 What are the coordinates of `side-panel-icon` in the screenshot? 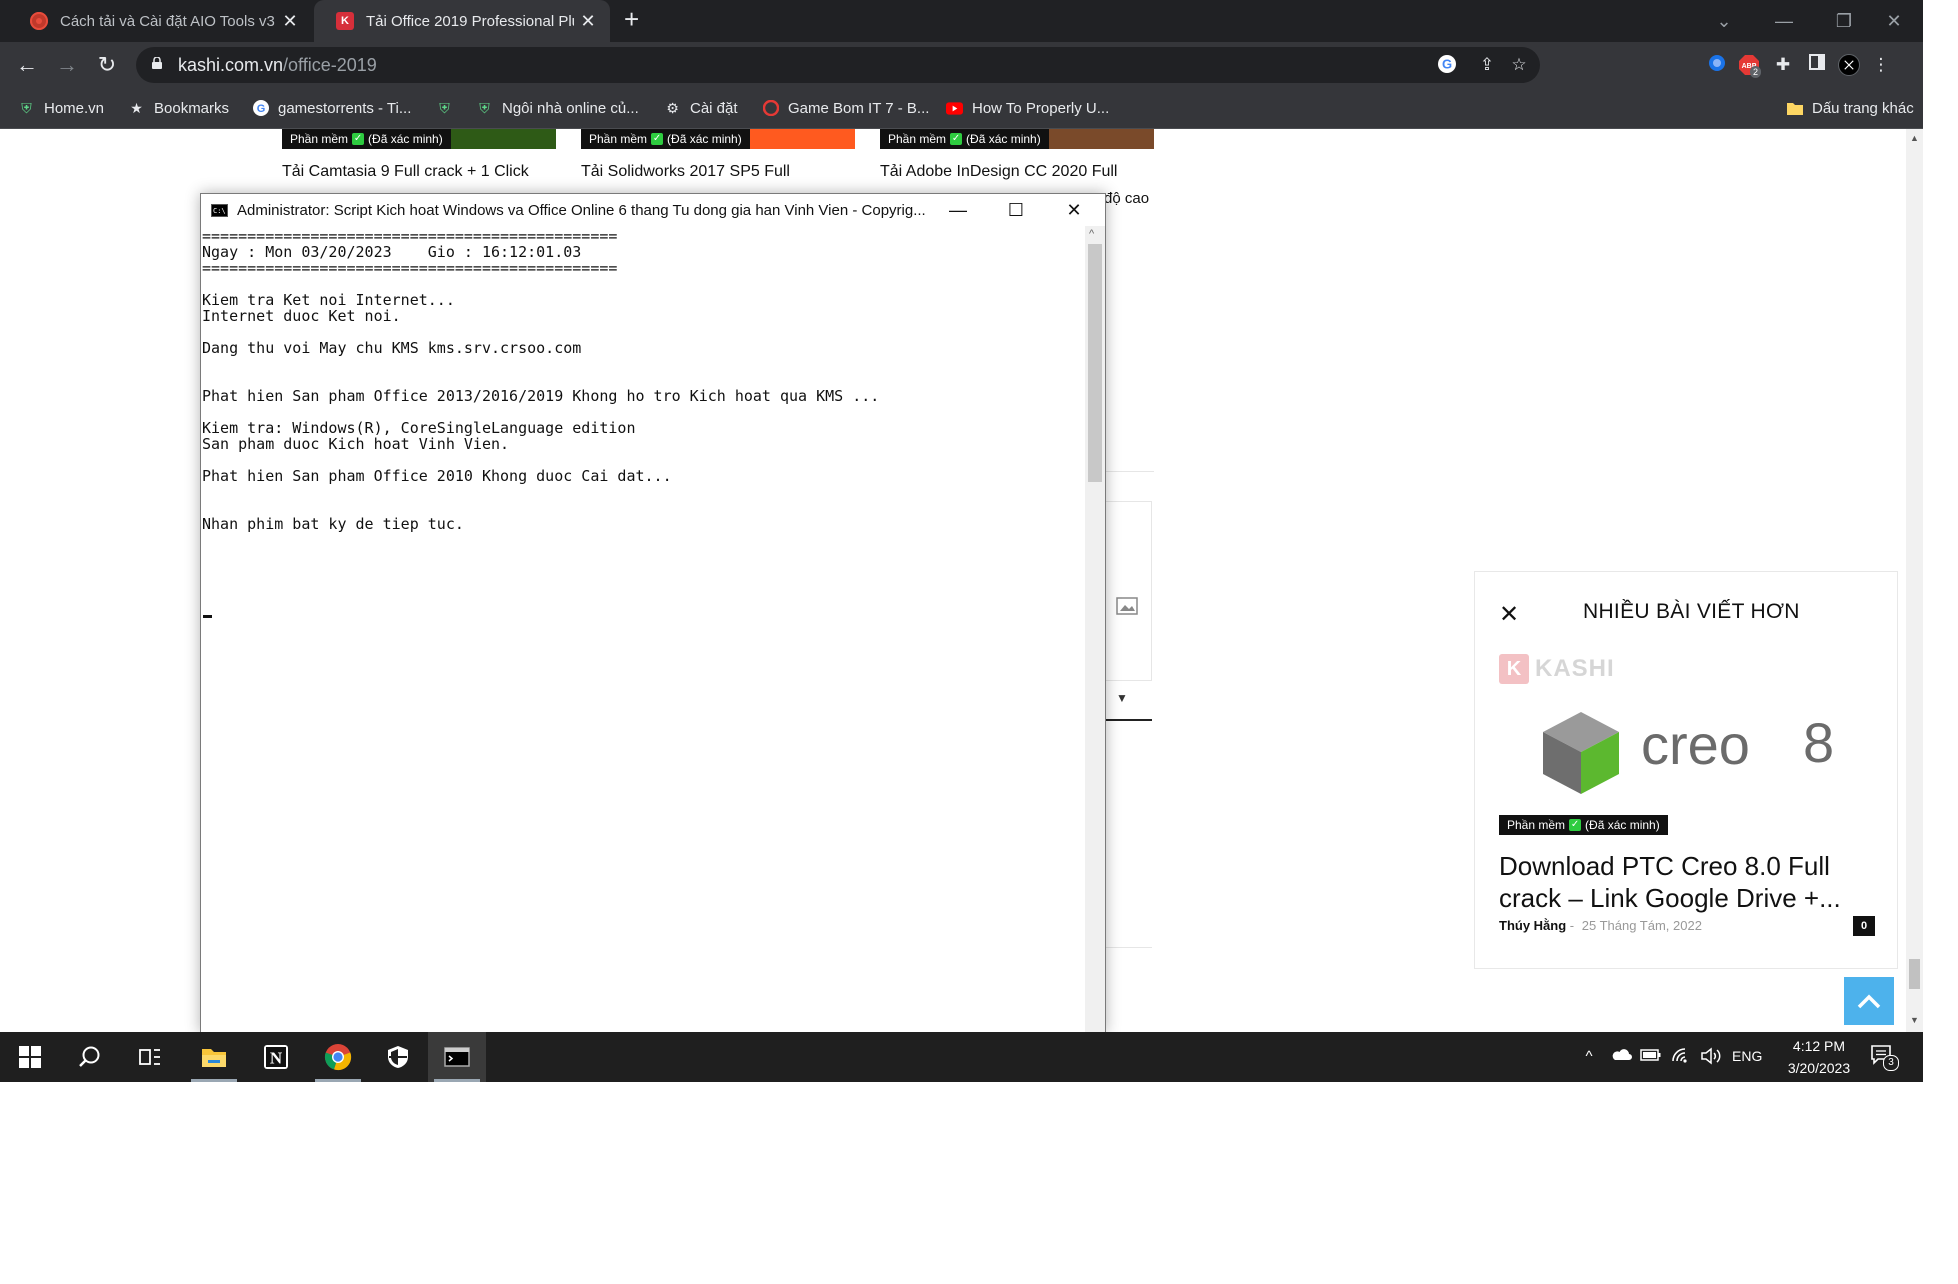 It's located at (1817, 65).